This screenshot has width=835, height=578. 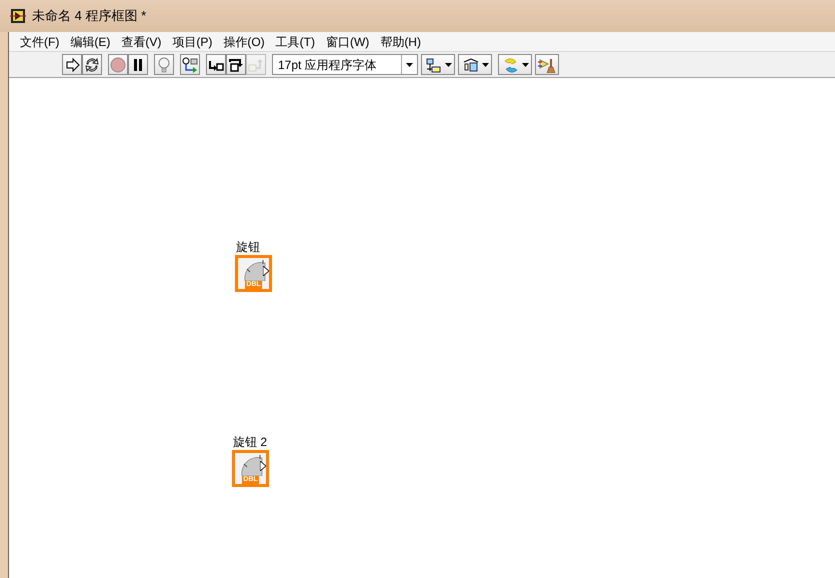 I want to click on menu-item: 操作(O), so click(x=244, y=41).